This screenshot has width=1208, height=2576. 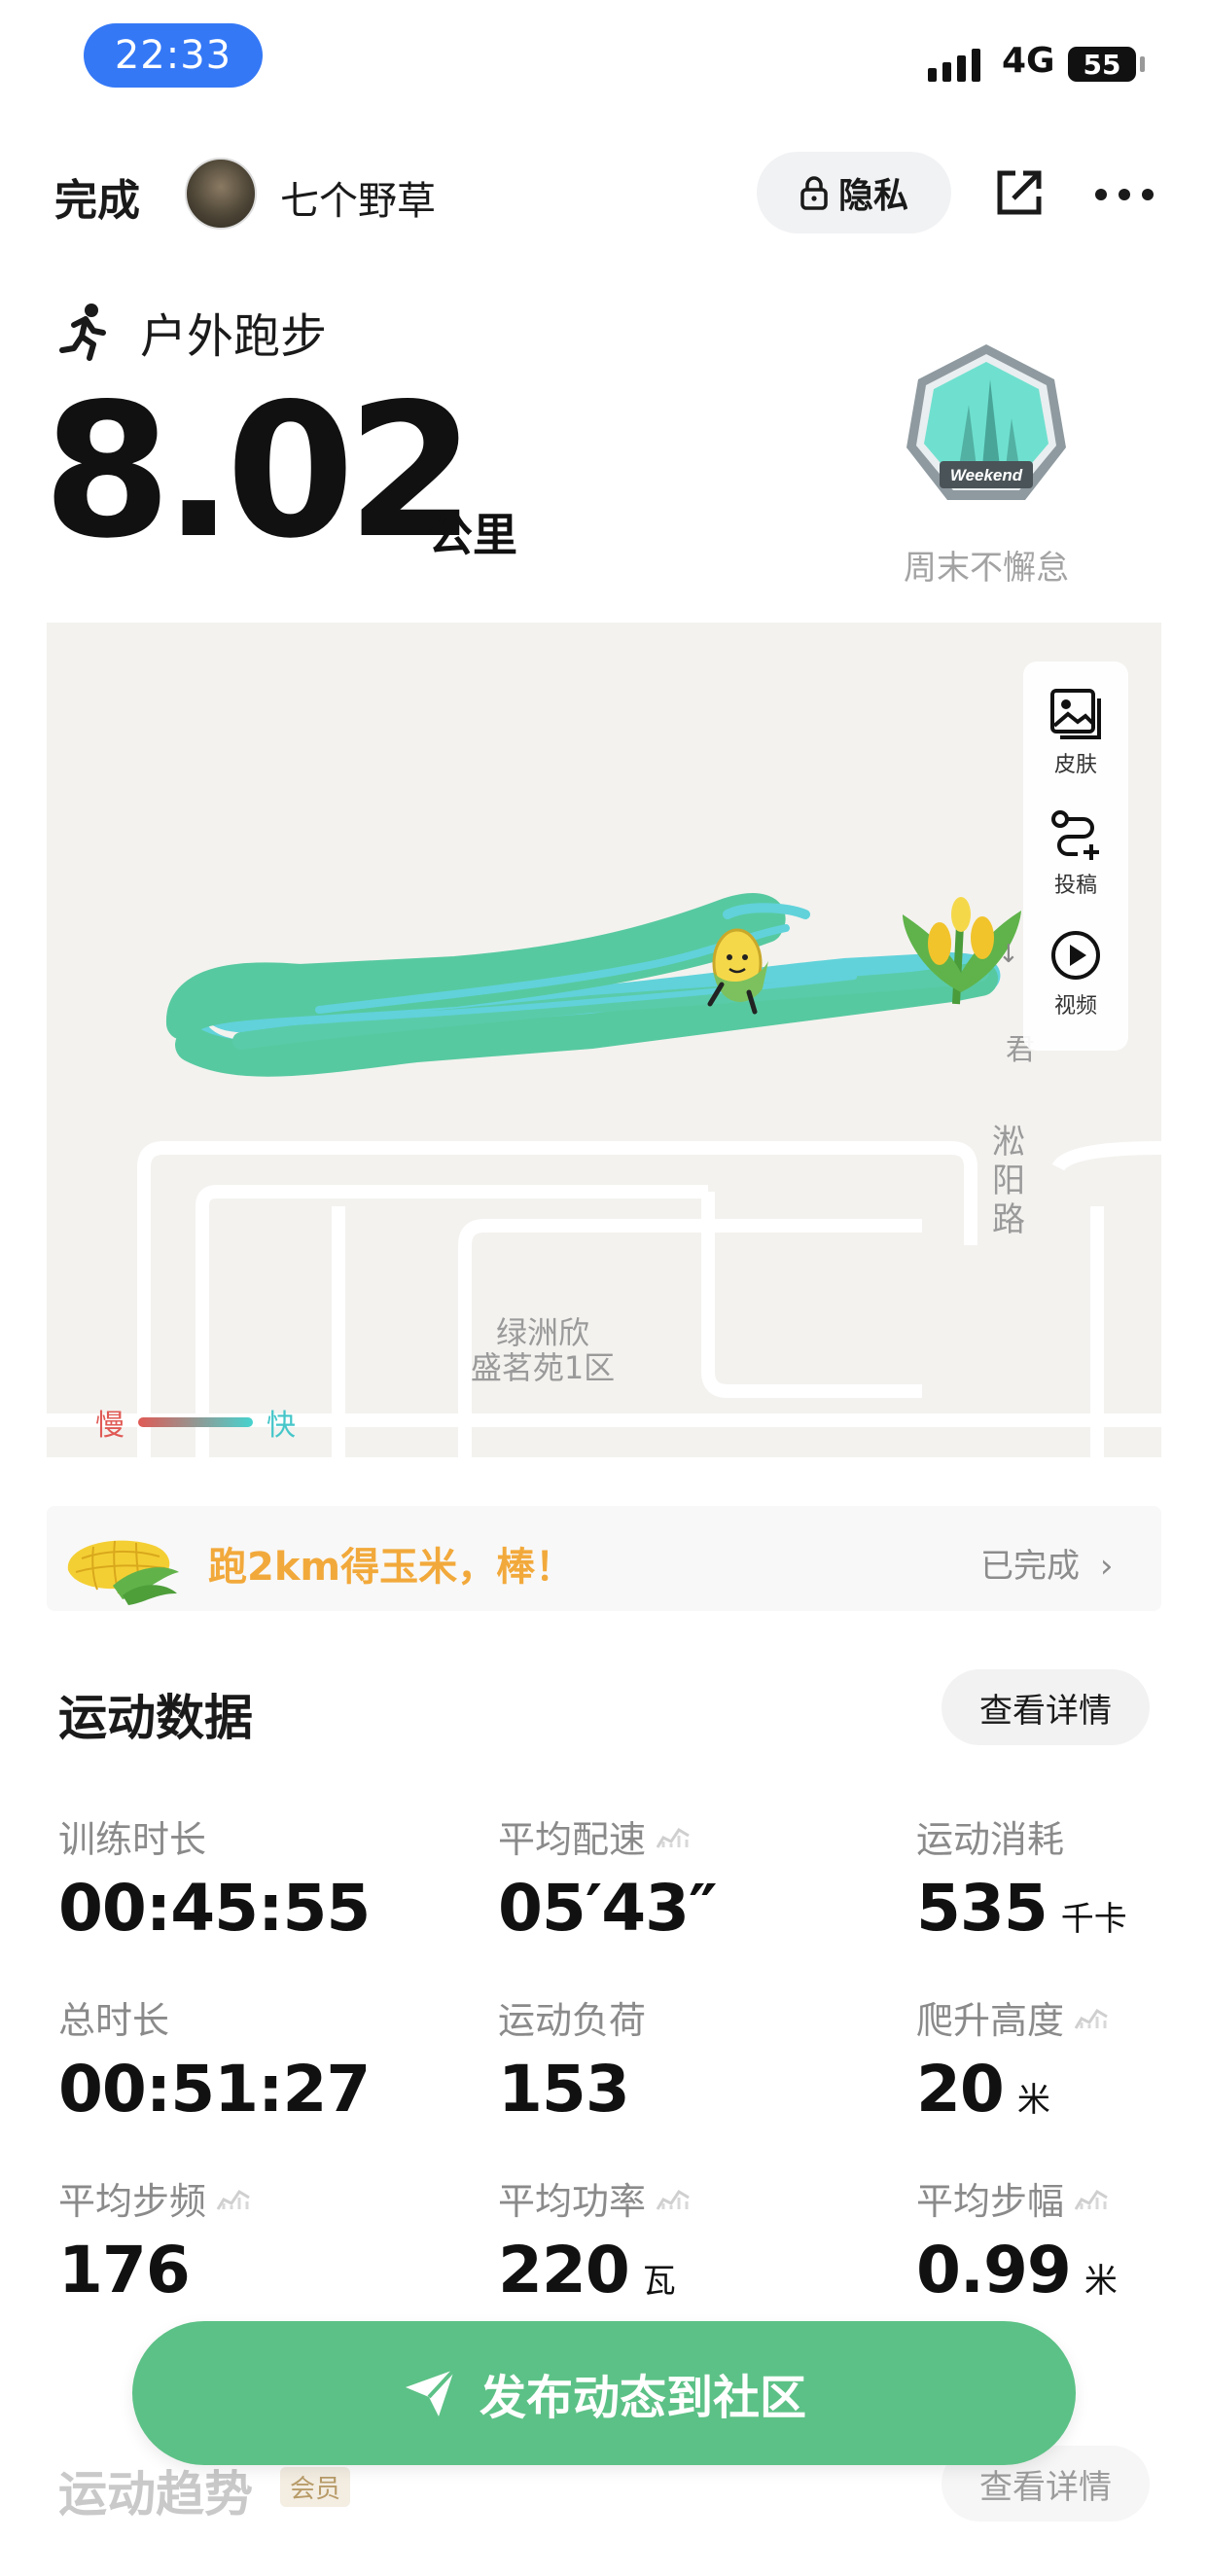 I want to click on tool-submit-label: 投稿, so click(x=1075, y=886).